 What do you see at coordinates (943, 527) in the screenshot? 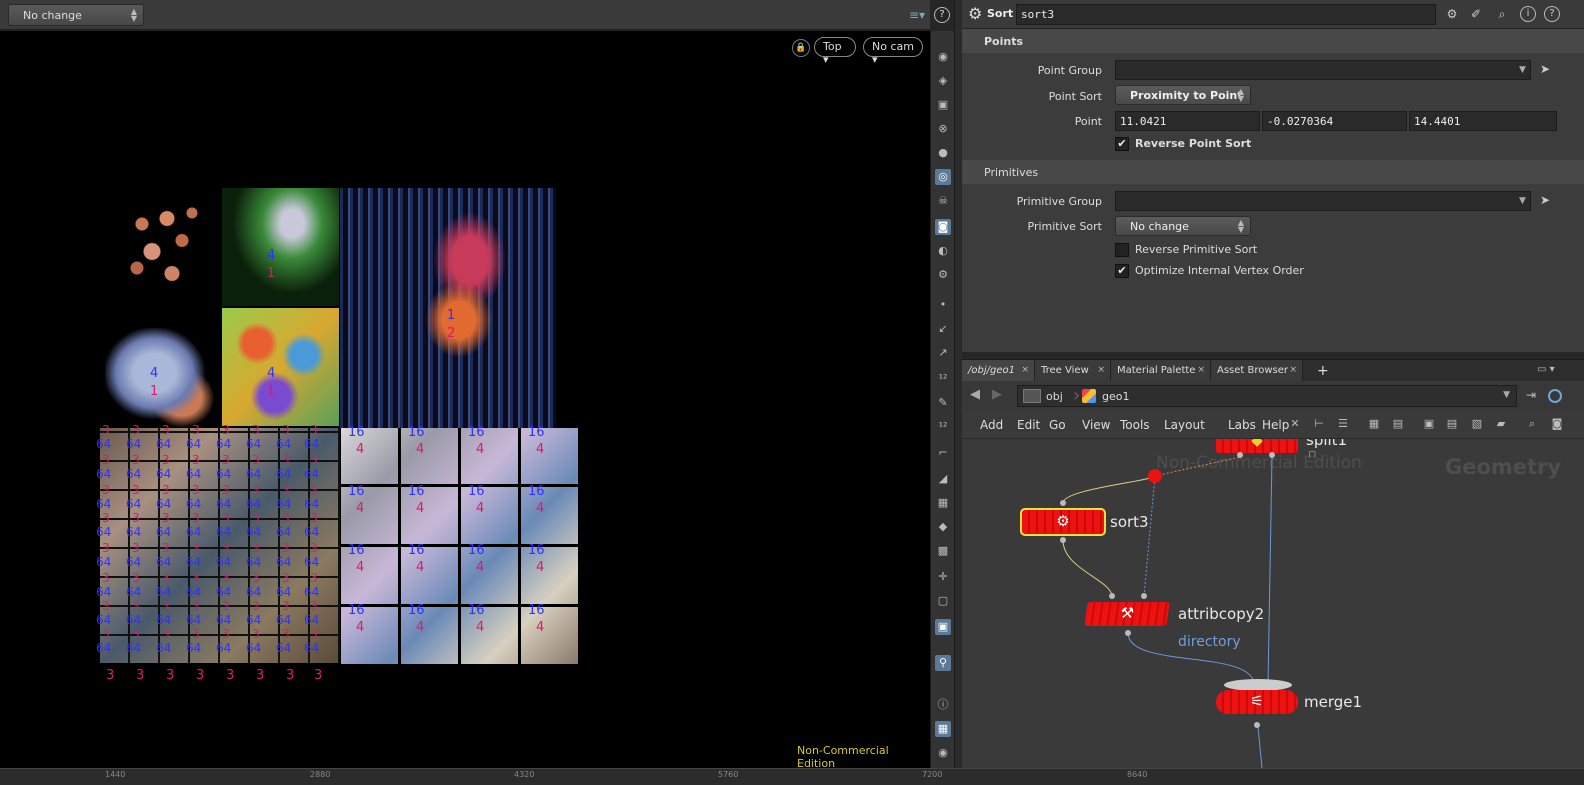
I see `diamond-icon: ◆` at bounding box center [943, 527].